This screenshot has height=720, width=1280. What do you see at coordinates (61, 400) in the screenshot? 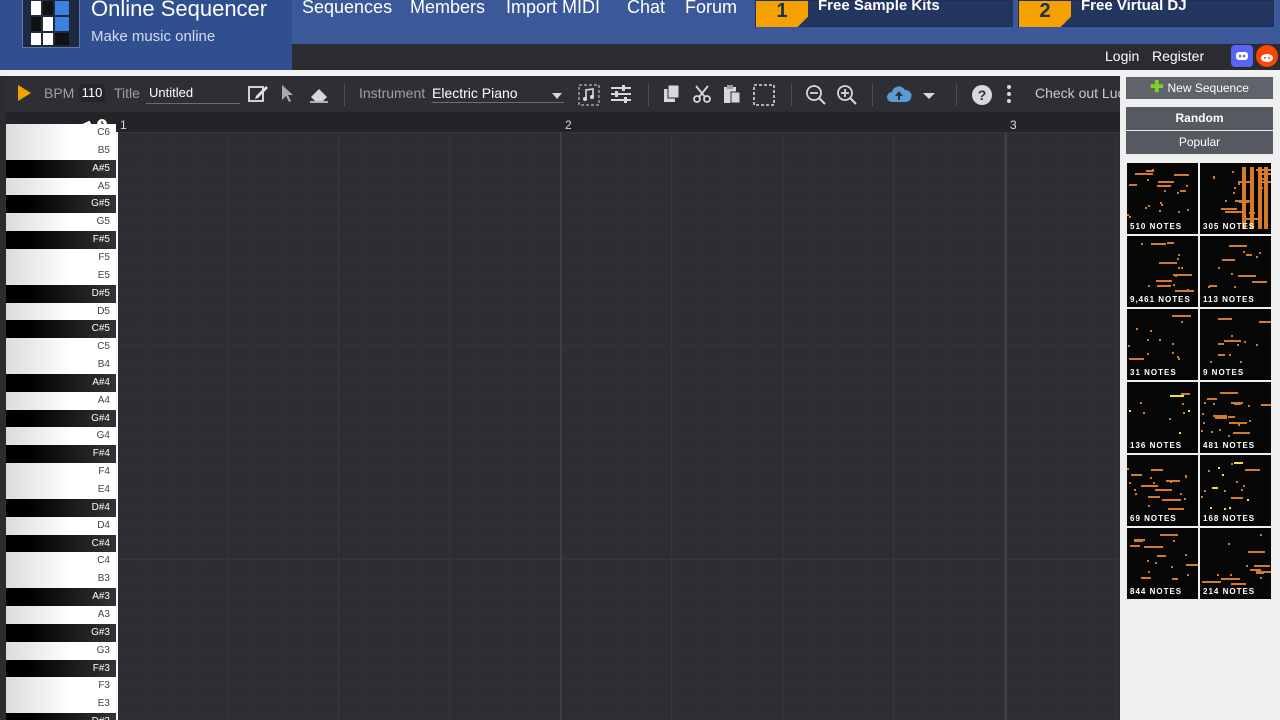
I see `piano-key: A4` at bounding box center [61, 400].